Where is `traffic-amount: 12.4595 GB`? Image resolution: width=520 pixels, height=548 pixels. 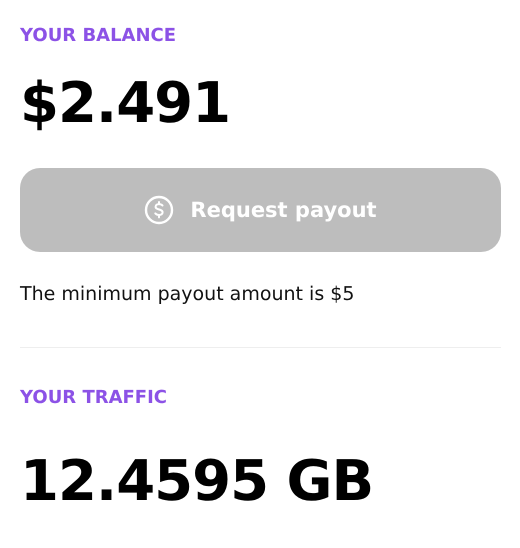 traffic-amount: 12.4595 GB is located at coordinates (197, 482).